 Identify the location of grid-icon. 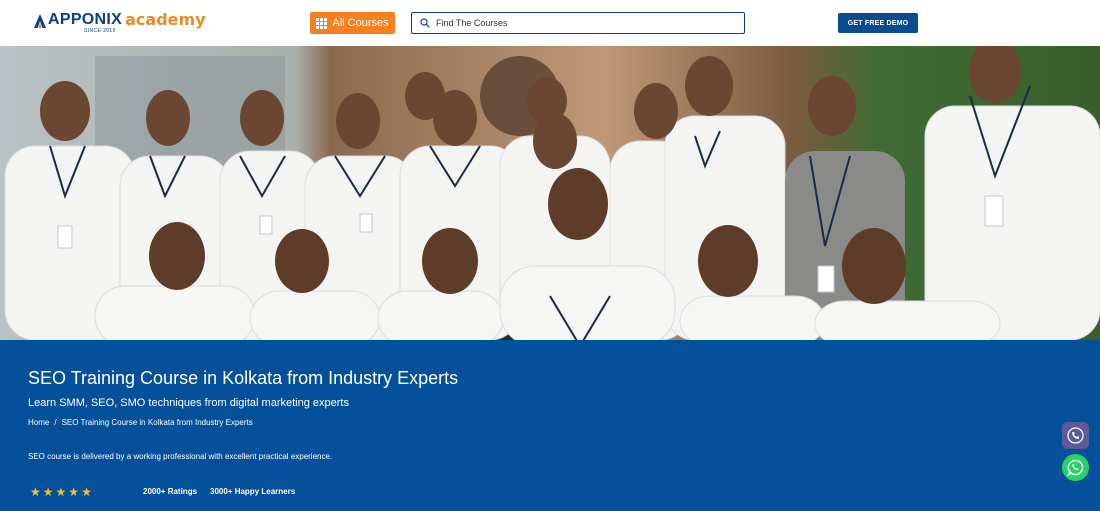
(322, 23).